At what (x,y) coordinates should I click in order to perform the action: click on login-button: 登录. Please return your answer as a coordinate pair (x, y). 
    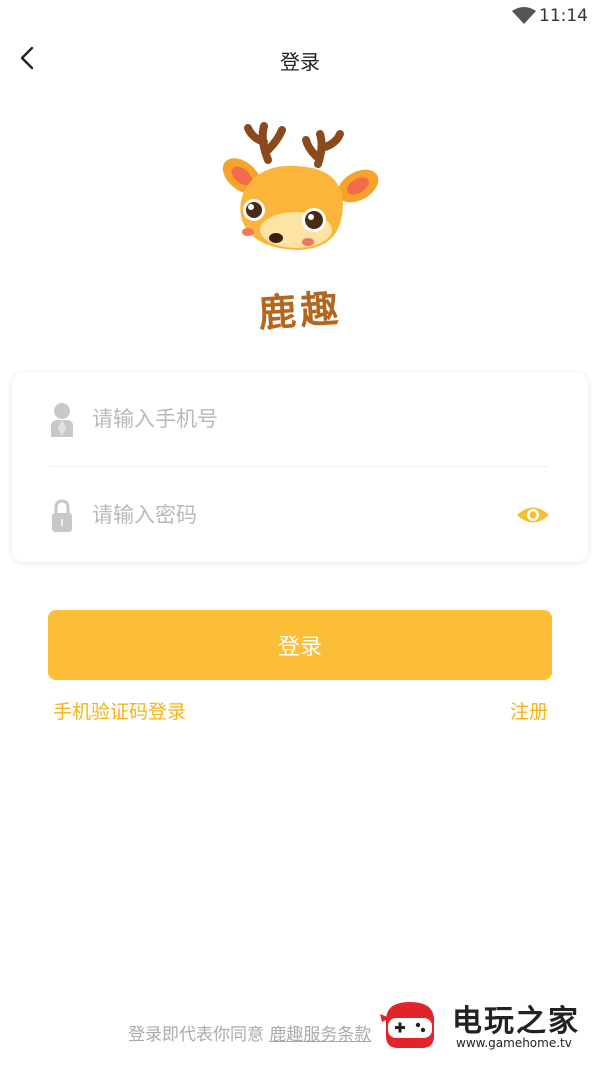
    Looking at the image, I should click on (300, 645).